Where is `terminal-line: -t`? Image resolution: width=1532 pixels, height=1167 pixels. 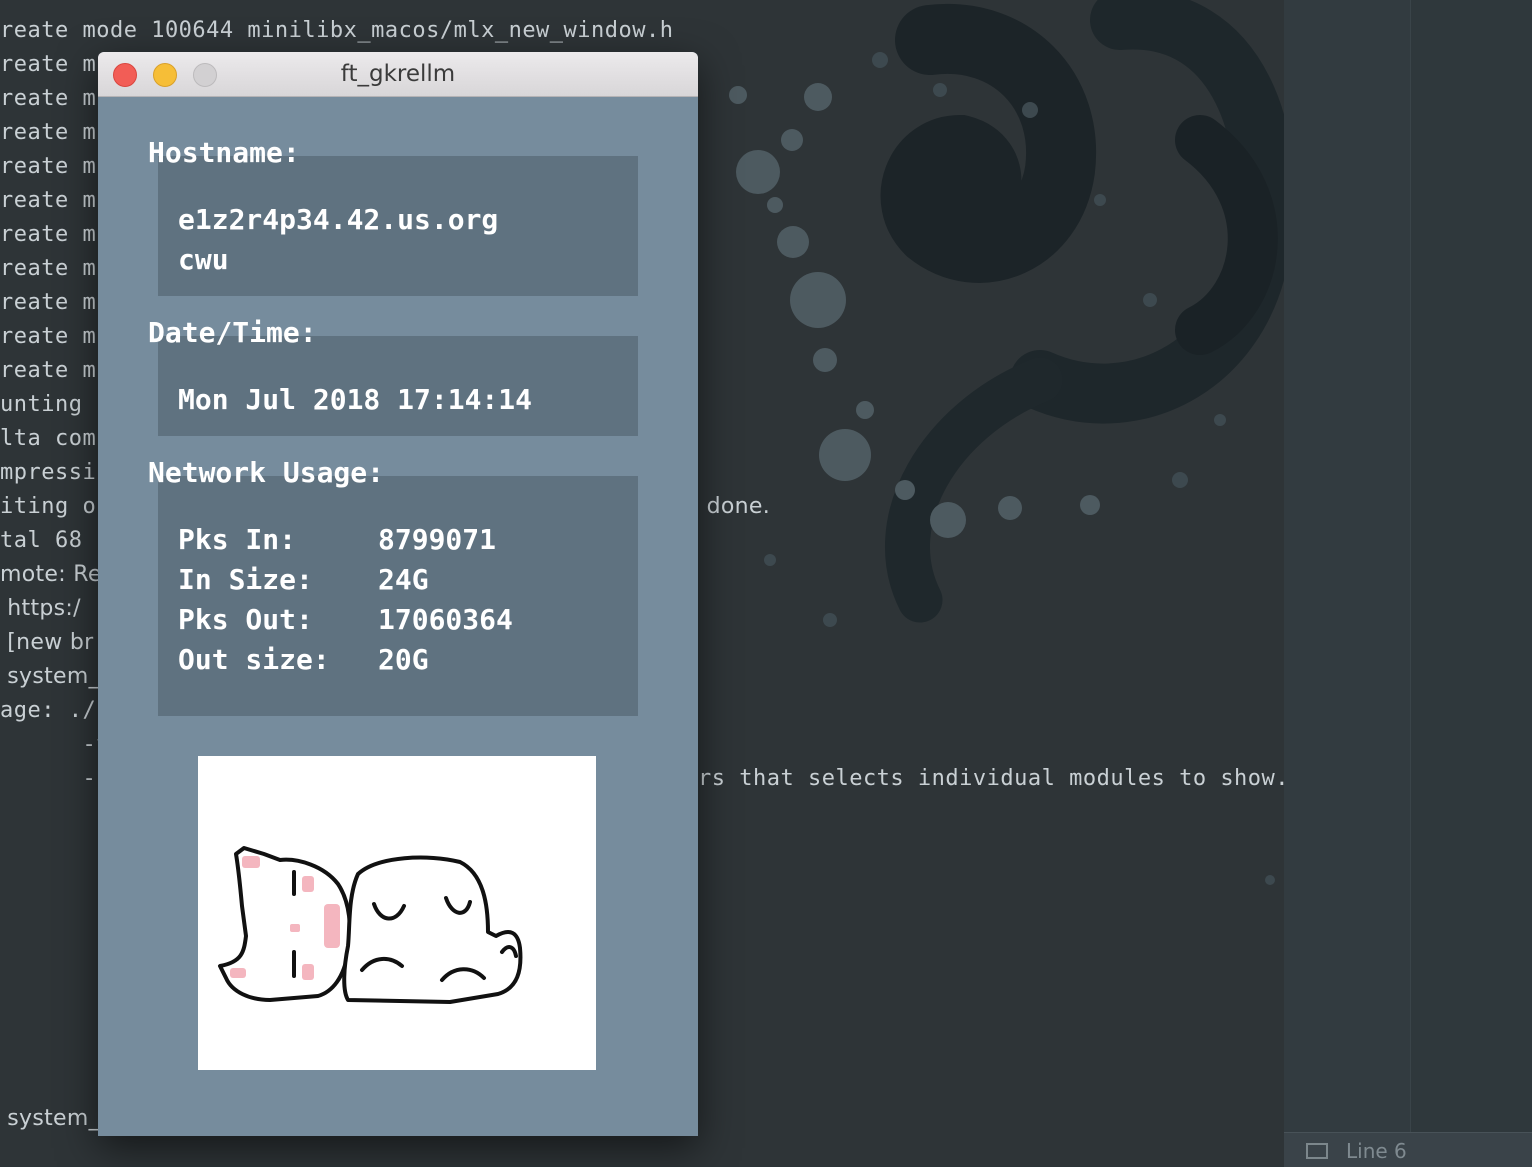
terminal-line: -t is located at coordinates (55, 744).